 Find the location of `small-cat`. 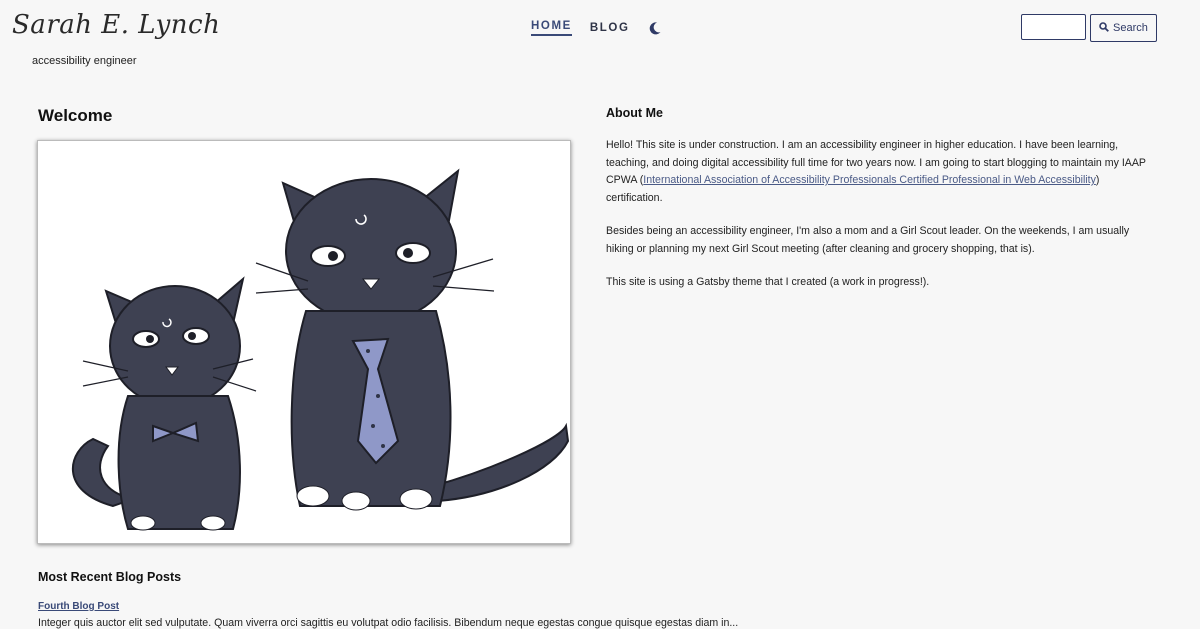

small-cat is located at coordinates (158, 403).